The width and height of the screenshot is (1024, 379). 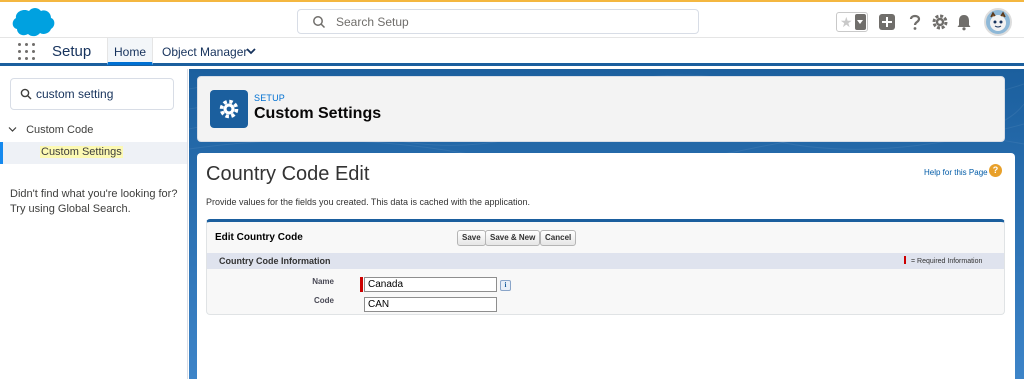 I want to click on tree-item-custom-settings-label: Custom Settings, so click(x=81, y=152).